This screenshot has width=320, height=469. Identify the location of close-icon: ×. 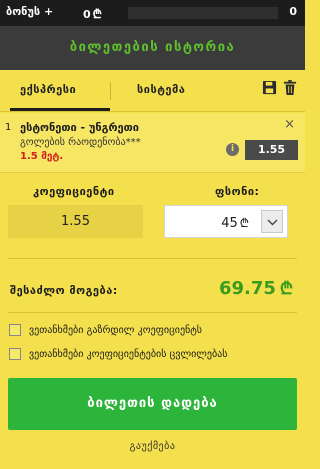
(289, 124).